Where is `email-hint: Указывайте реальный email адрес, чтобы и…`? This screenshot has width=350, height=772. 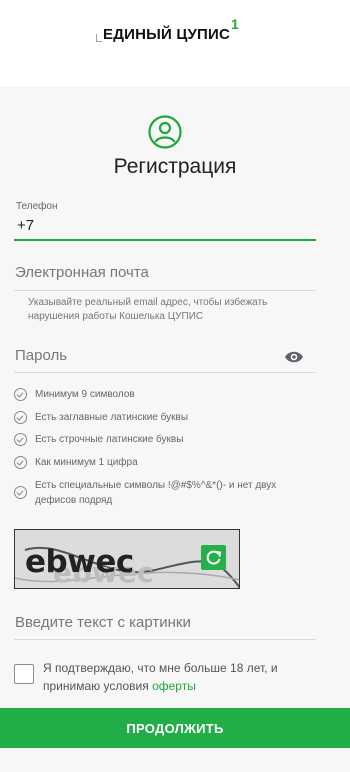 email-hint: Указывайте реальный email адрес, чтобы и… is located at coordinates (148, 309).